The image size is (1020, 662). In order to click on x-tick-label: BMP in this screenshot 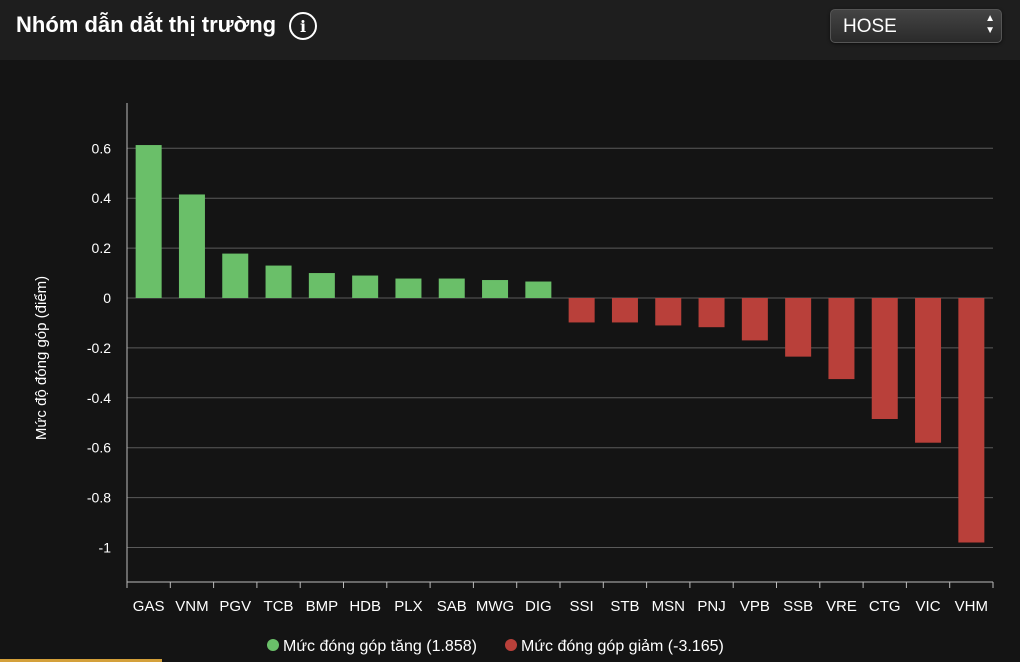, I will do `click(322, 606)`.